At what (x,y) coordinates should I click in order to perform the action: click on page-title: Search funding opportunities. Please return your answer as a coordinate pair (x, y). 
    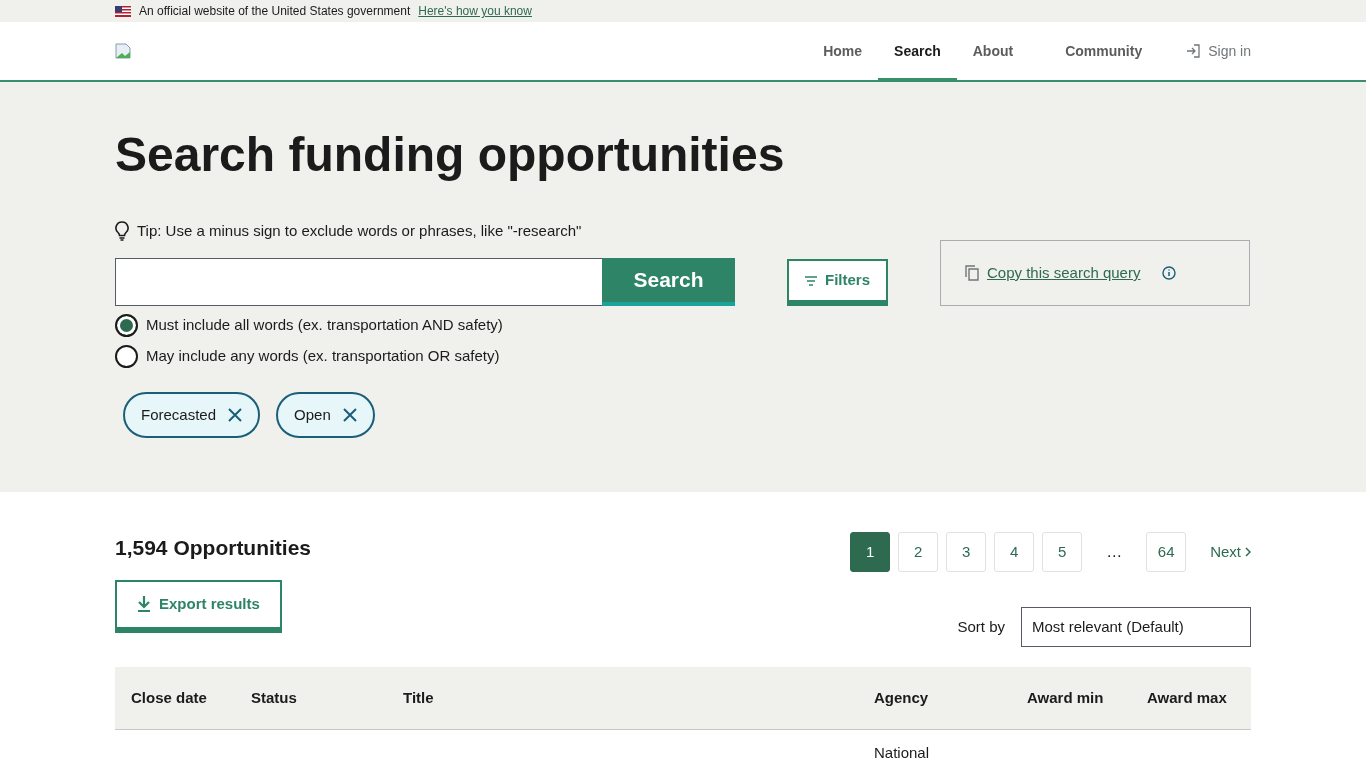
    Looking at the image, I should click on (450, 155).